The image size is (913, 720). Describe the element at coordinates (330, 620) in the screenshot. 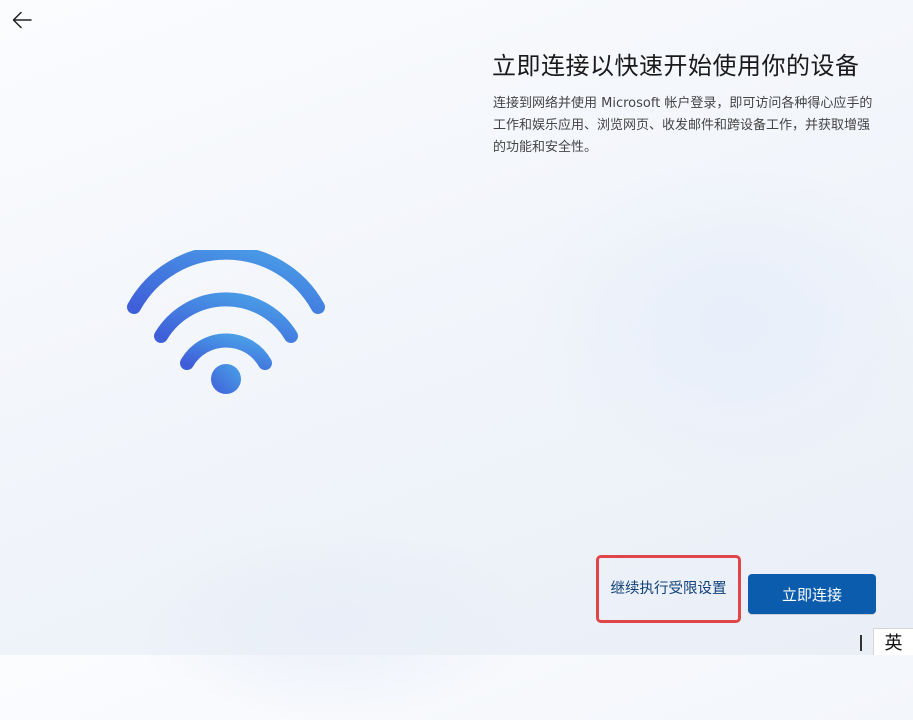

I see `background-glow` at that location.